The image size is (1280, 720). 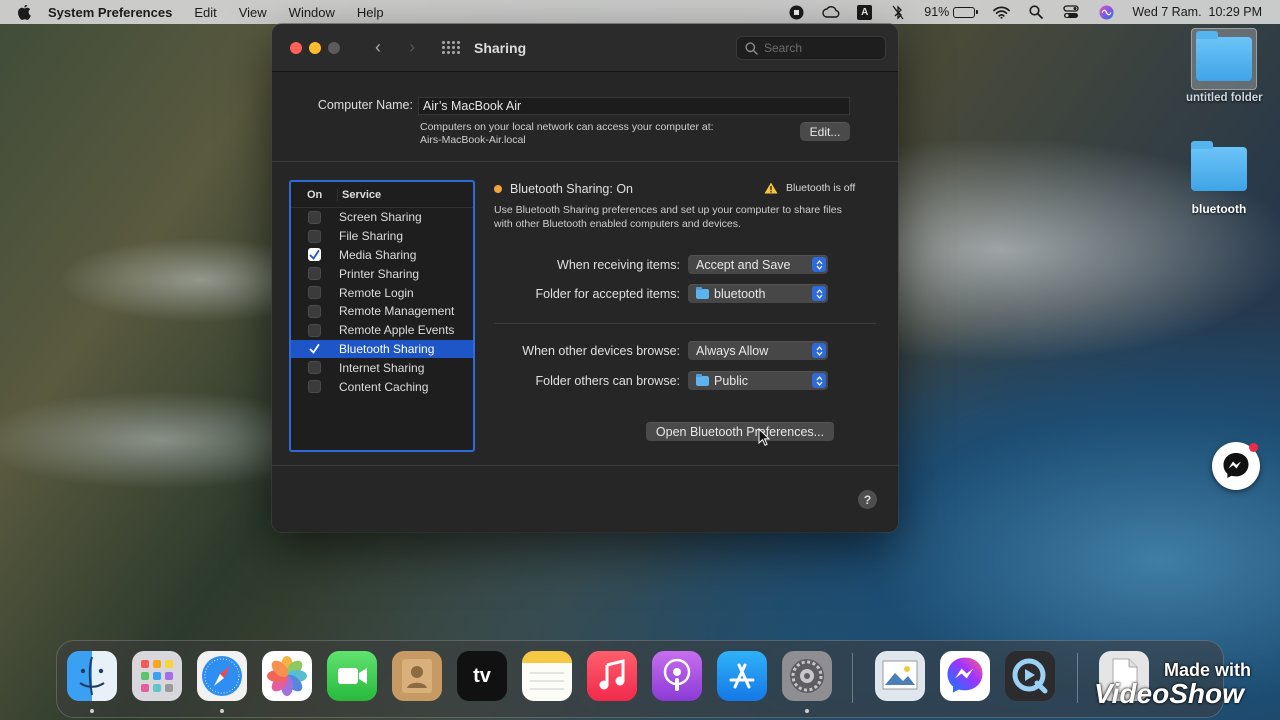 I want to click on service-row: Media Sharing, so click(x=382, y=255).